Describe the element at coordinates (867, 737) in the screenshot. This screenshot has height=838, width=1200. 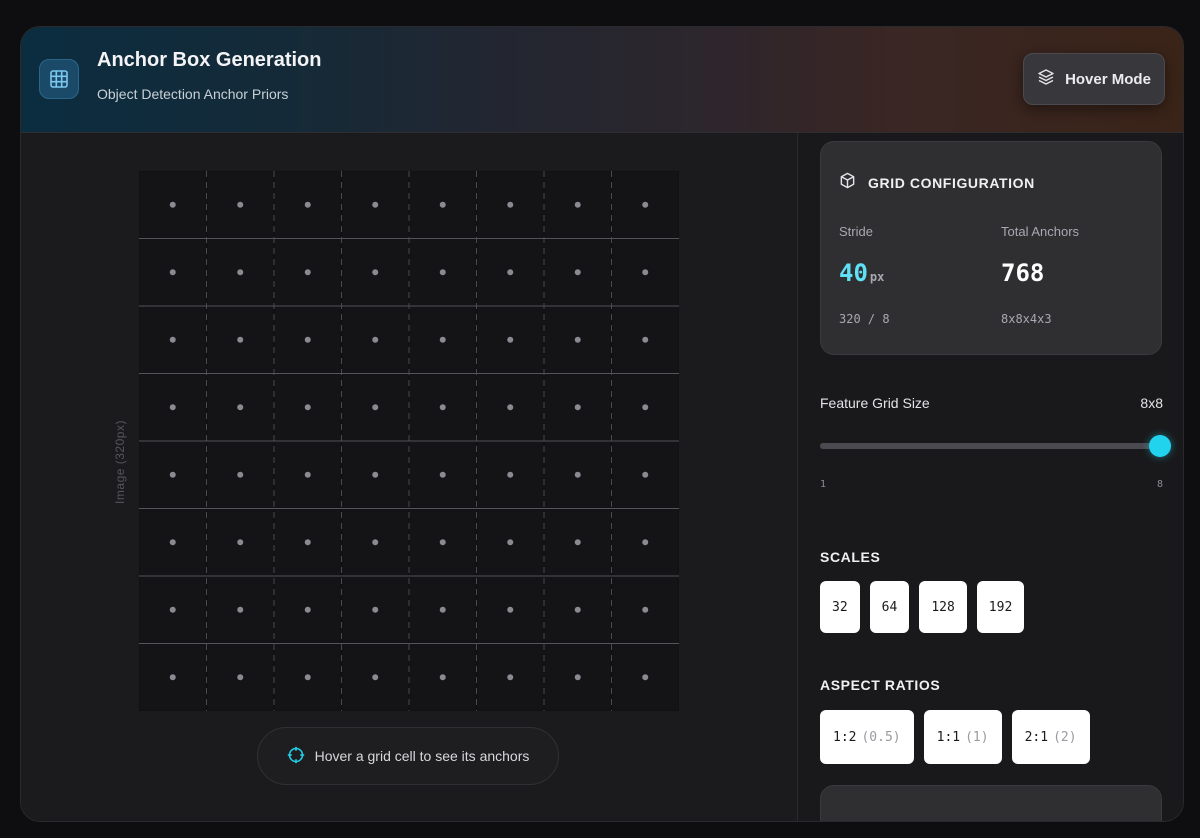
I see `aspect-ratio-chip-1-2: 1:2 (0.5)` at that location.